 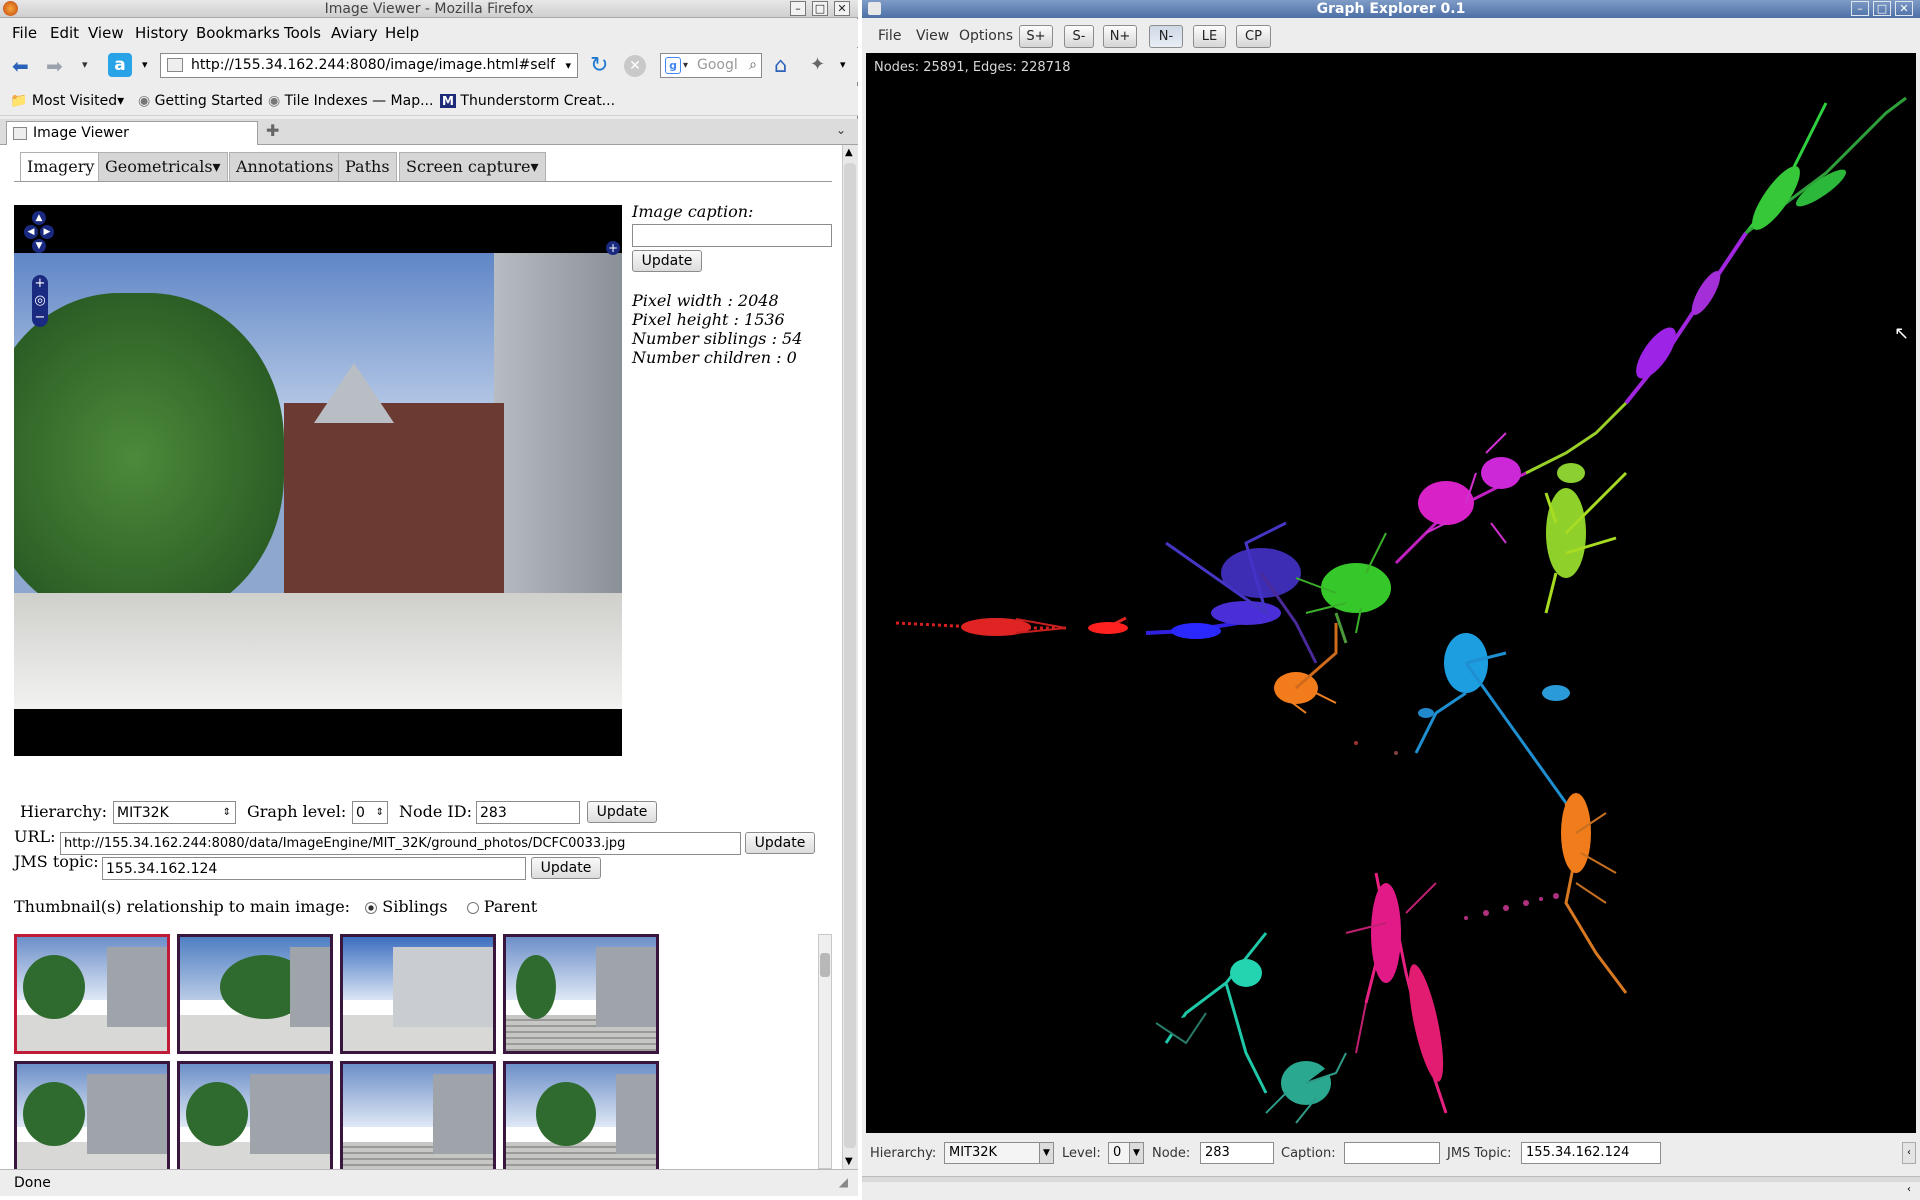 I want to click on size-increase-button: S+, so click(x=1036, y=36).